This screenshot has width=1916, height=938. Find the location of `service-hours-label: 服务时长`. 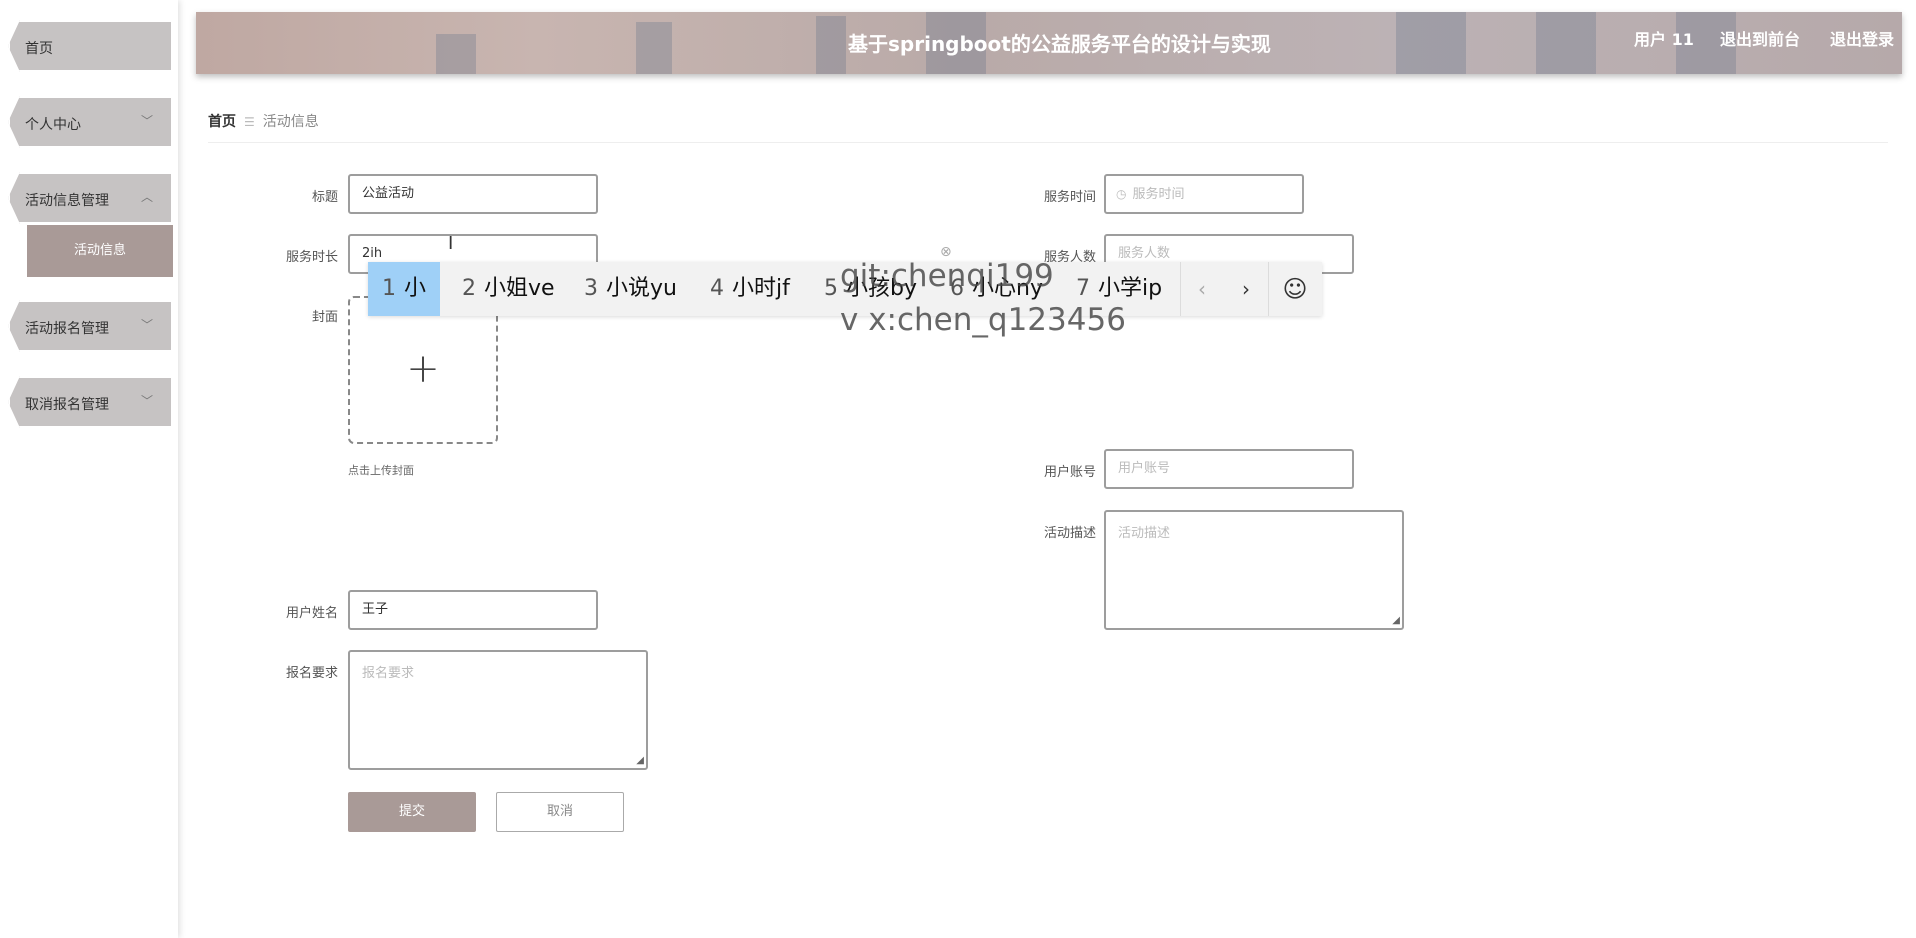

service-hours-label: 服务时长 is located at coordinates (311, 257).